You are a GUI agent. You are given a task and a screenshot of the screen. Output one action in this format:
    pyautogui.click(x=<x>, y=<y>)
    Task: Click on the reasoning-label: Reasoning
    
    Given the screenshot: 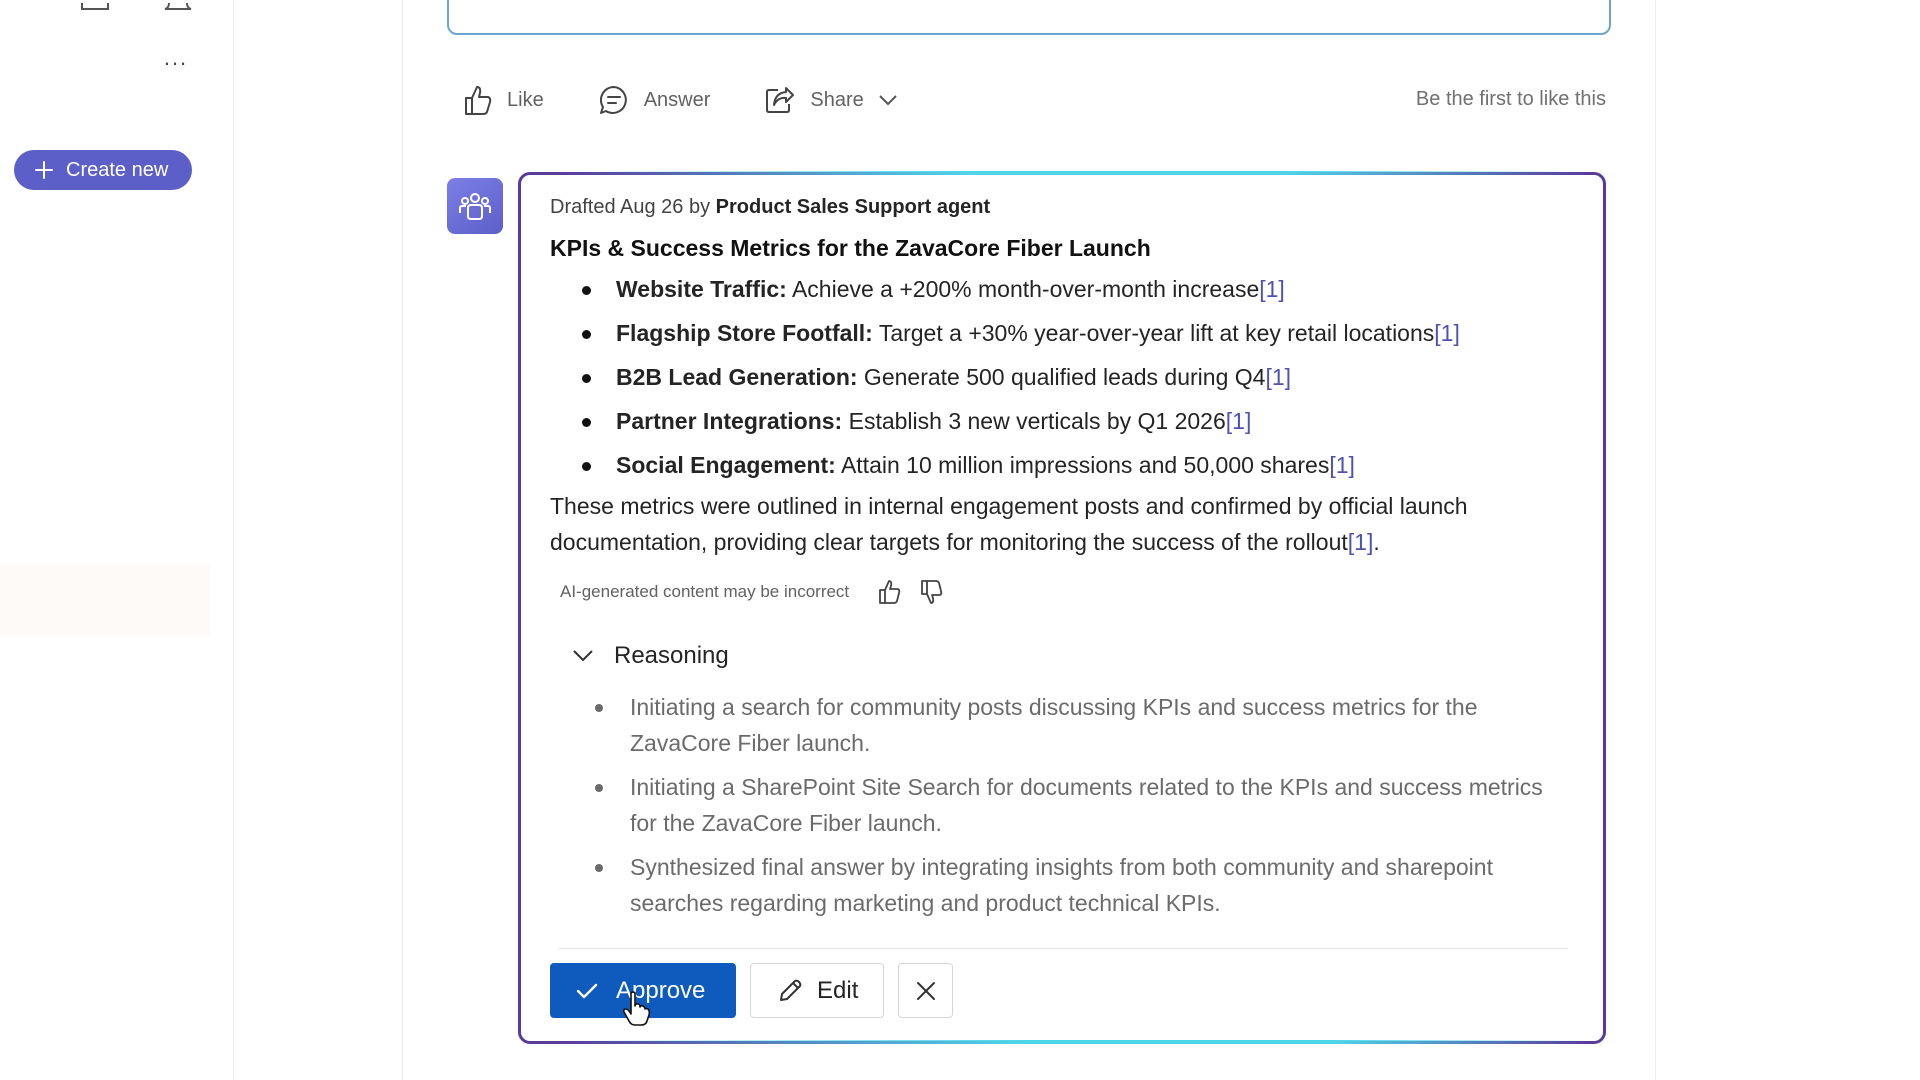 What is the action you would take?
    pyautogui.click(x=671, y=655)
    